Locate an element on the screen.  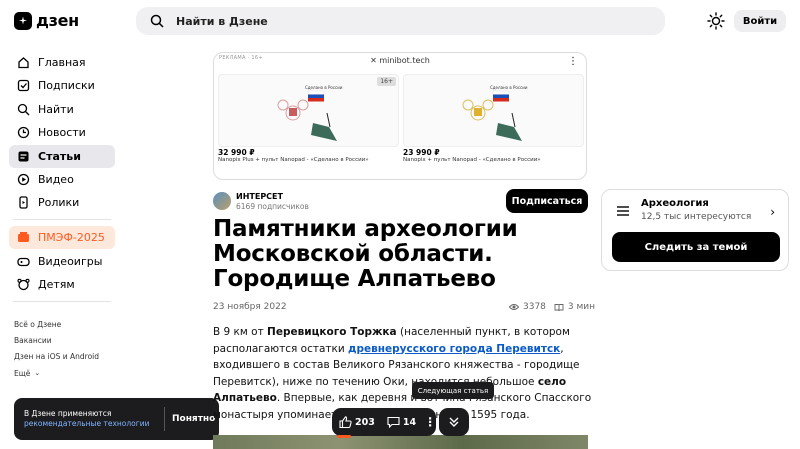
footer-link-about: Всё о Дзене is located at coordinates (56, 324).